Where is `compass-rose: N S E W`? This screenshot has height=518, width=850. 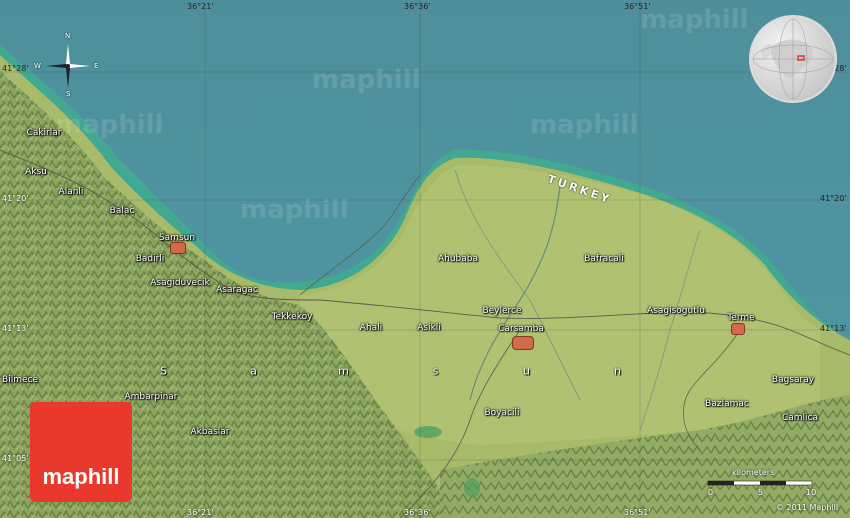
compass-rose: N S E W is located at coordinates (66, 65).